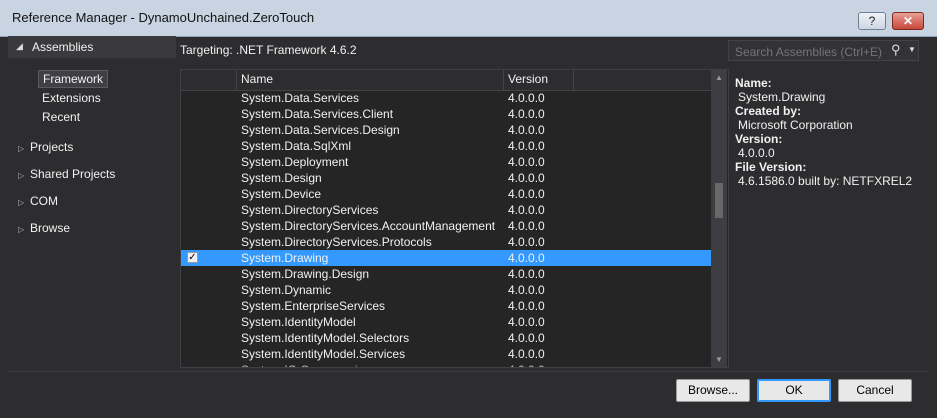  I want to click on row-name: System.Device, so click(281, 194).